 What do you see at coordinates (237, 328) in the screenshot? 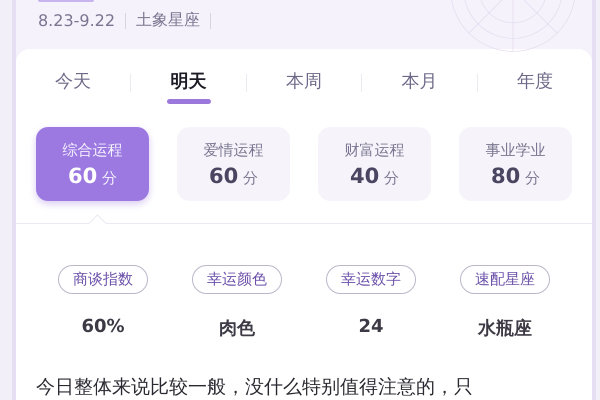
I see `indicator-value: 肉色` at bounding box center [237, 328].